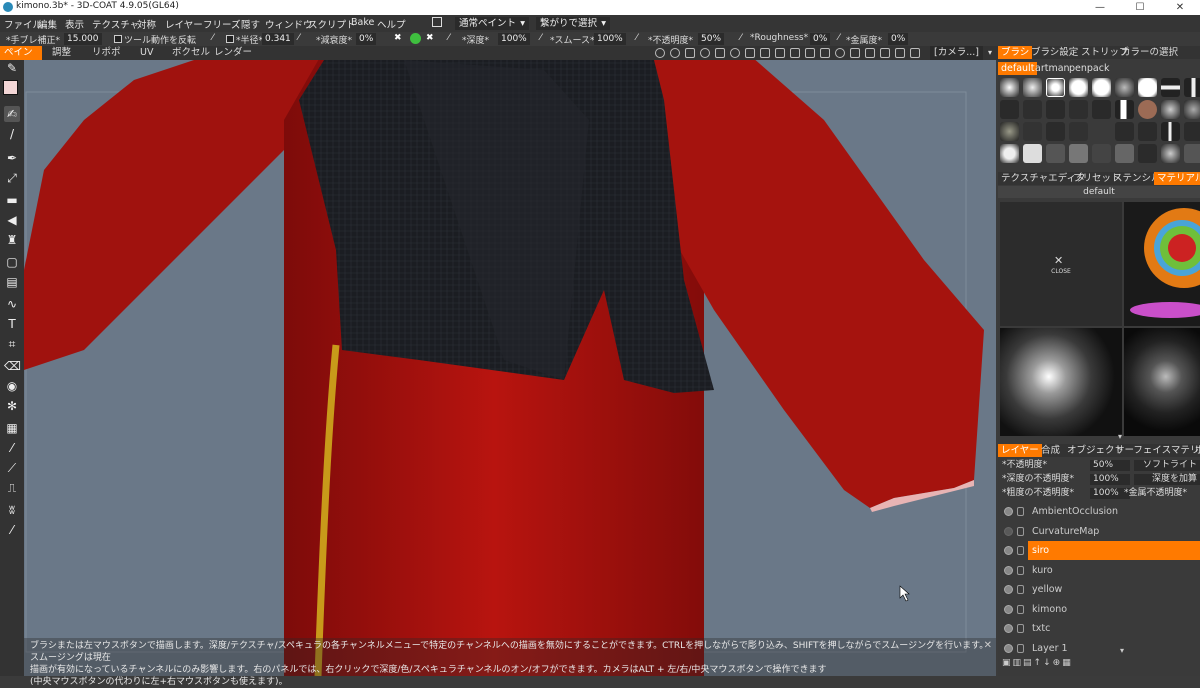 The height and width of the screenshot is (688, 1200). What do you see at coordinates (810, 53) in the screenshot?
I see `ortho-icon` at bounding box center [810, 53].